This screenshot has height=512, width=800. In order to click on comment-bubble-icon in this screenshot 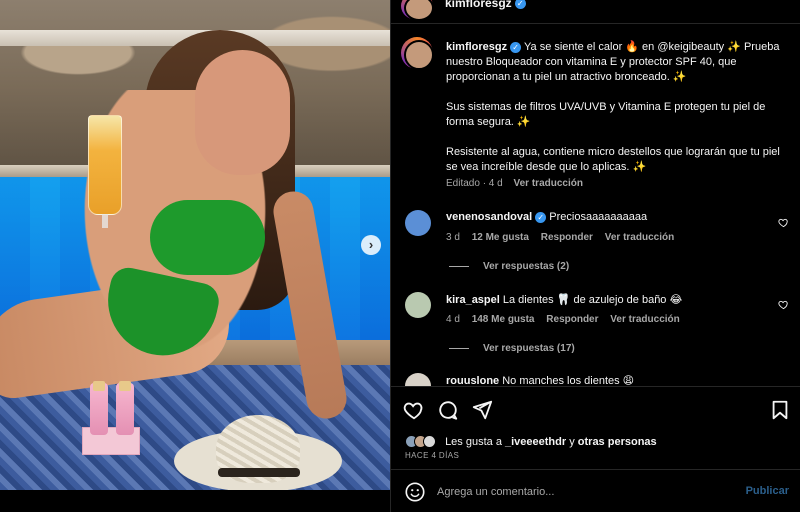, I will do `click(448, 410)`.